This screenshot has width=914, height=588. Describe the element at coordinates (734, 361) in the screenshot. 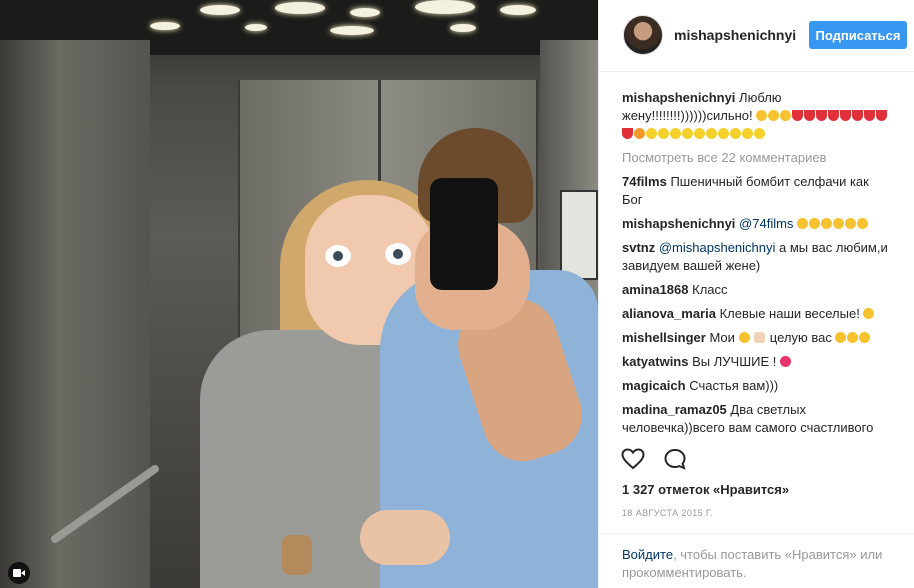

I see `comment-text: Вы ЛУЧШИЕ !` at that location.